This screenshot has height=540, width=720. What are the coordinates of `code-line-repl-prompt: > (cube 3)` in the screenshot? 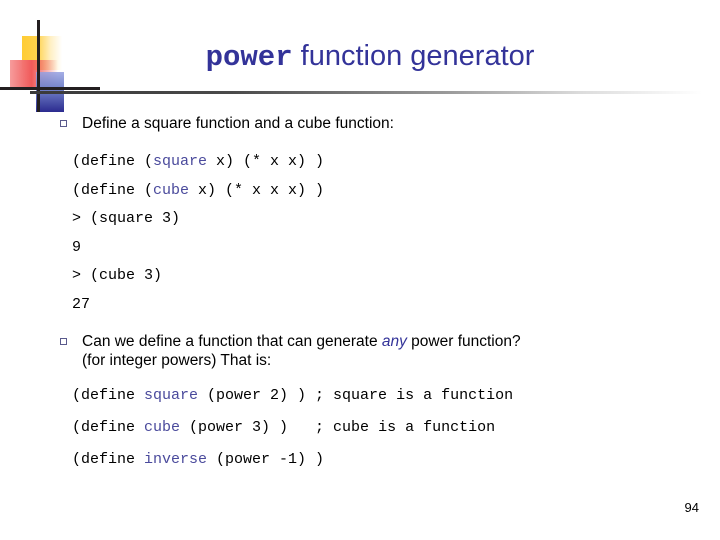 It's located at (117, 275).